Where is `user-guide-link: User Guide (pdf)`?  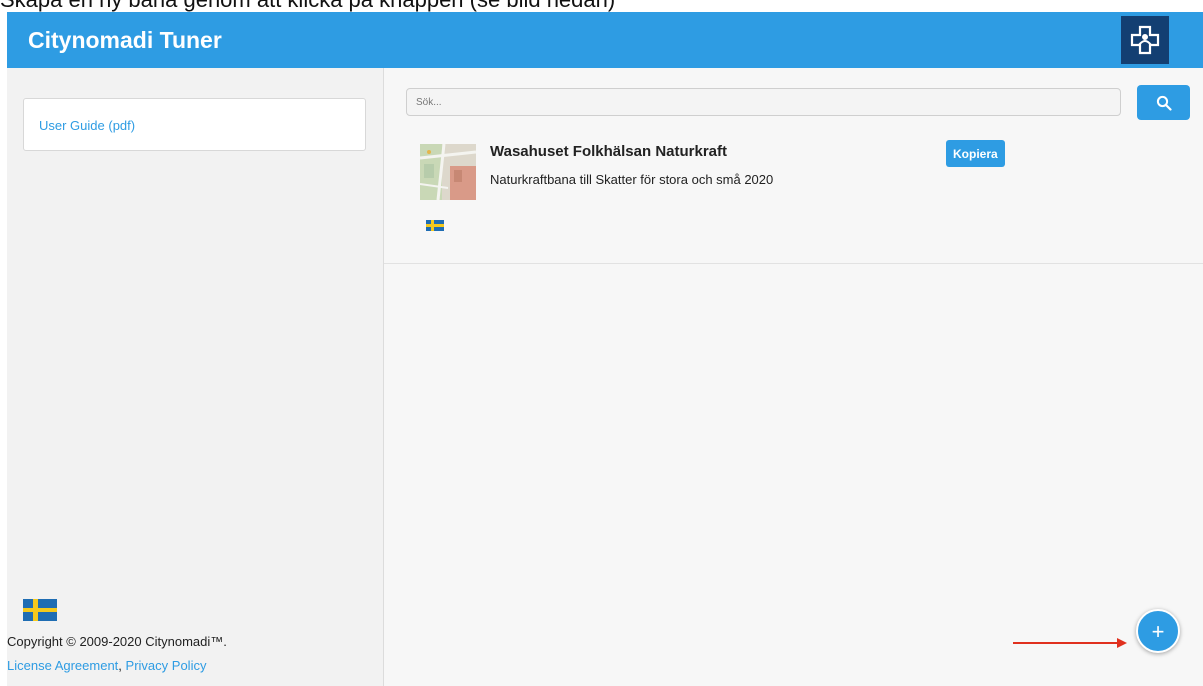
user-guide-link: User Guide (pdf) is located at coordinates (87, 125).